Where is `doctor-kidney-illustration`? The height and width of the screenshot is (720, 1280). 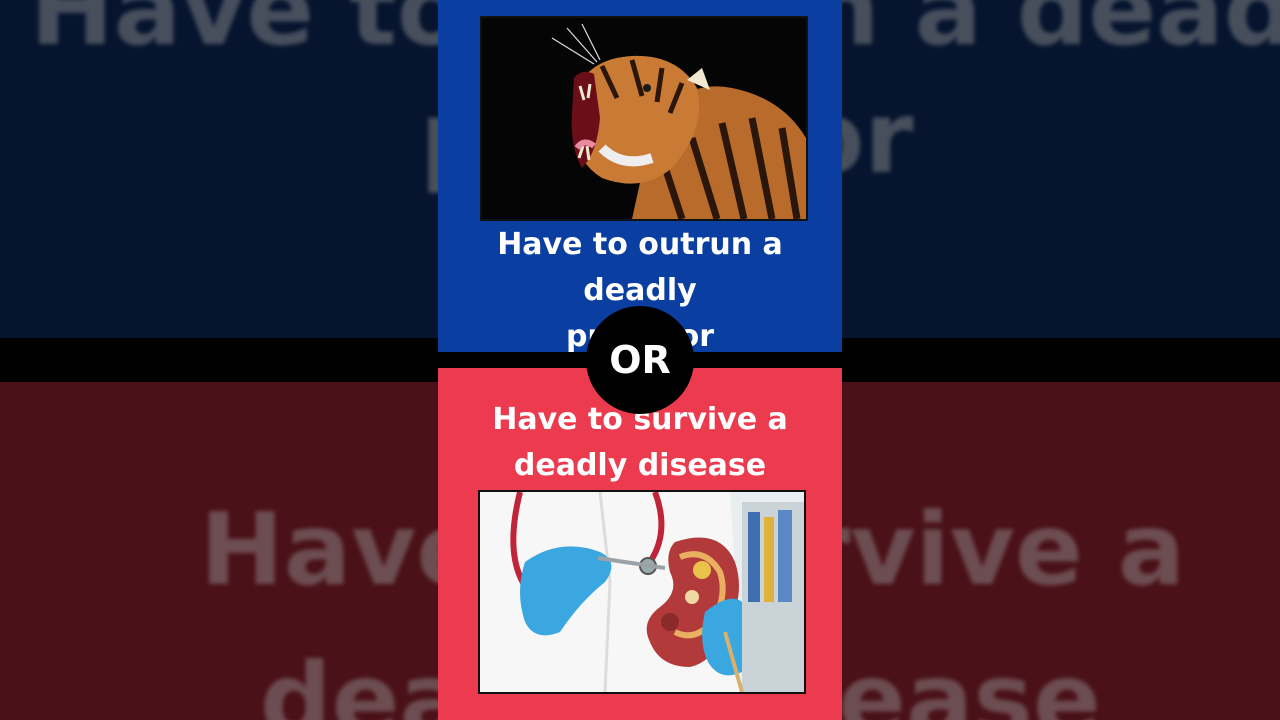
doctor-kidney-illustration is located at coordinates (642, 592).